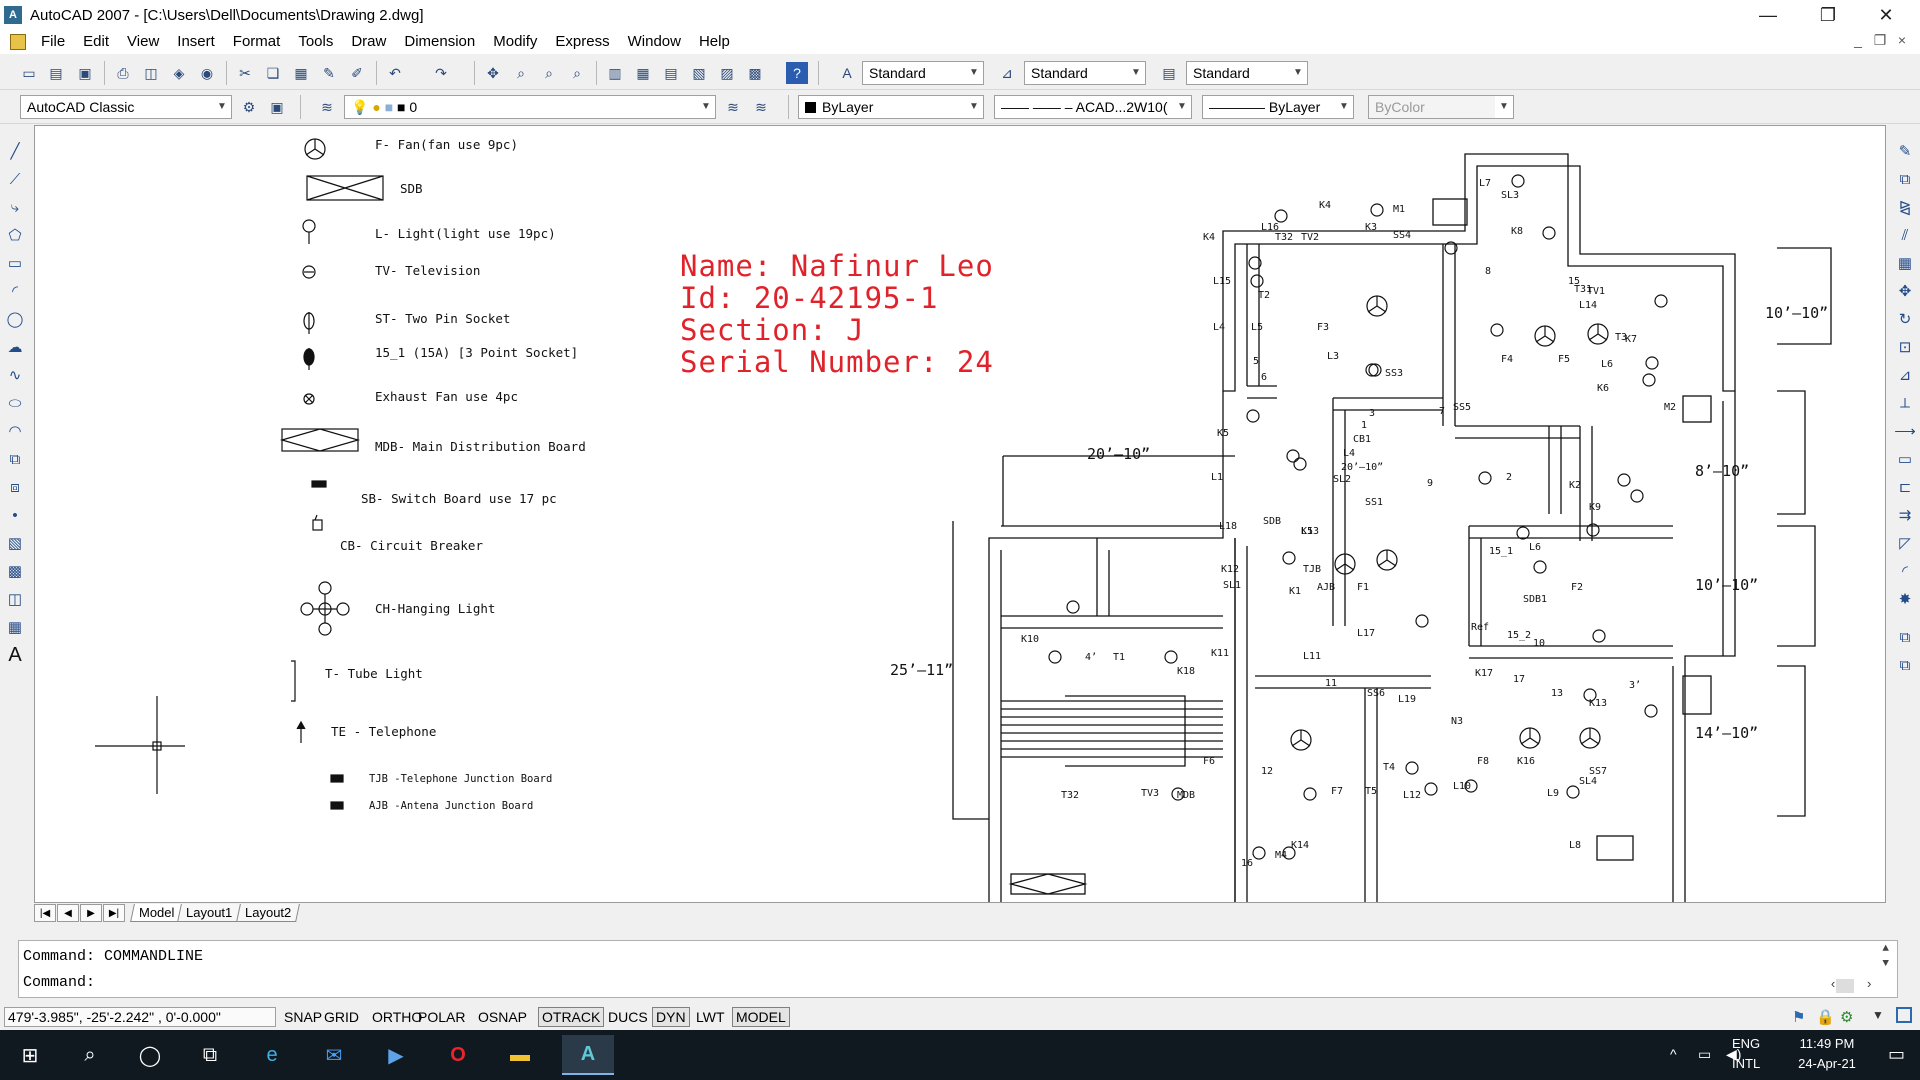  What do you see at coordinates (1827, 1058) in the screenshot?
I see `clock: 11:49 PM 24-Apr-21` at bounding box center [1827, 1058].